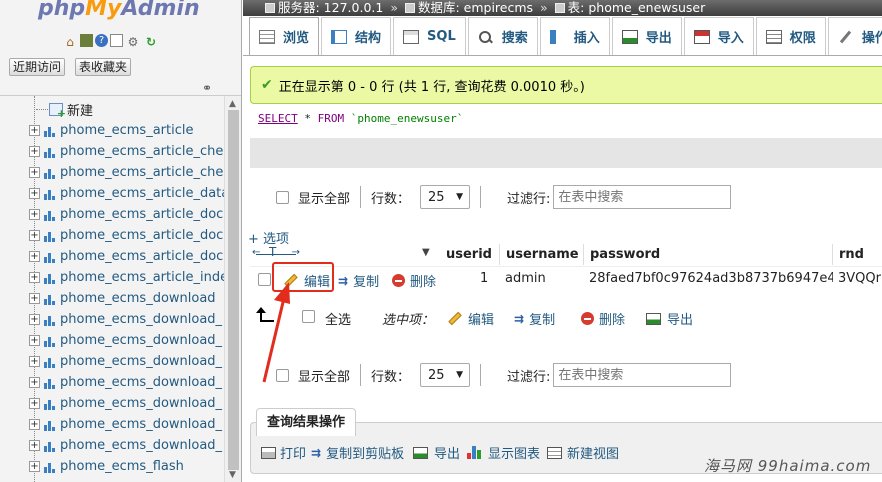 Image resolution: width=882 pixels, height=482 pixels. Describe the element at coordinates (475, 7) in the screenshot. I see `breadcrumb-database: 数据库: empirecms` at that location.